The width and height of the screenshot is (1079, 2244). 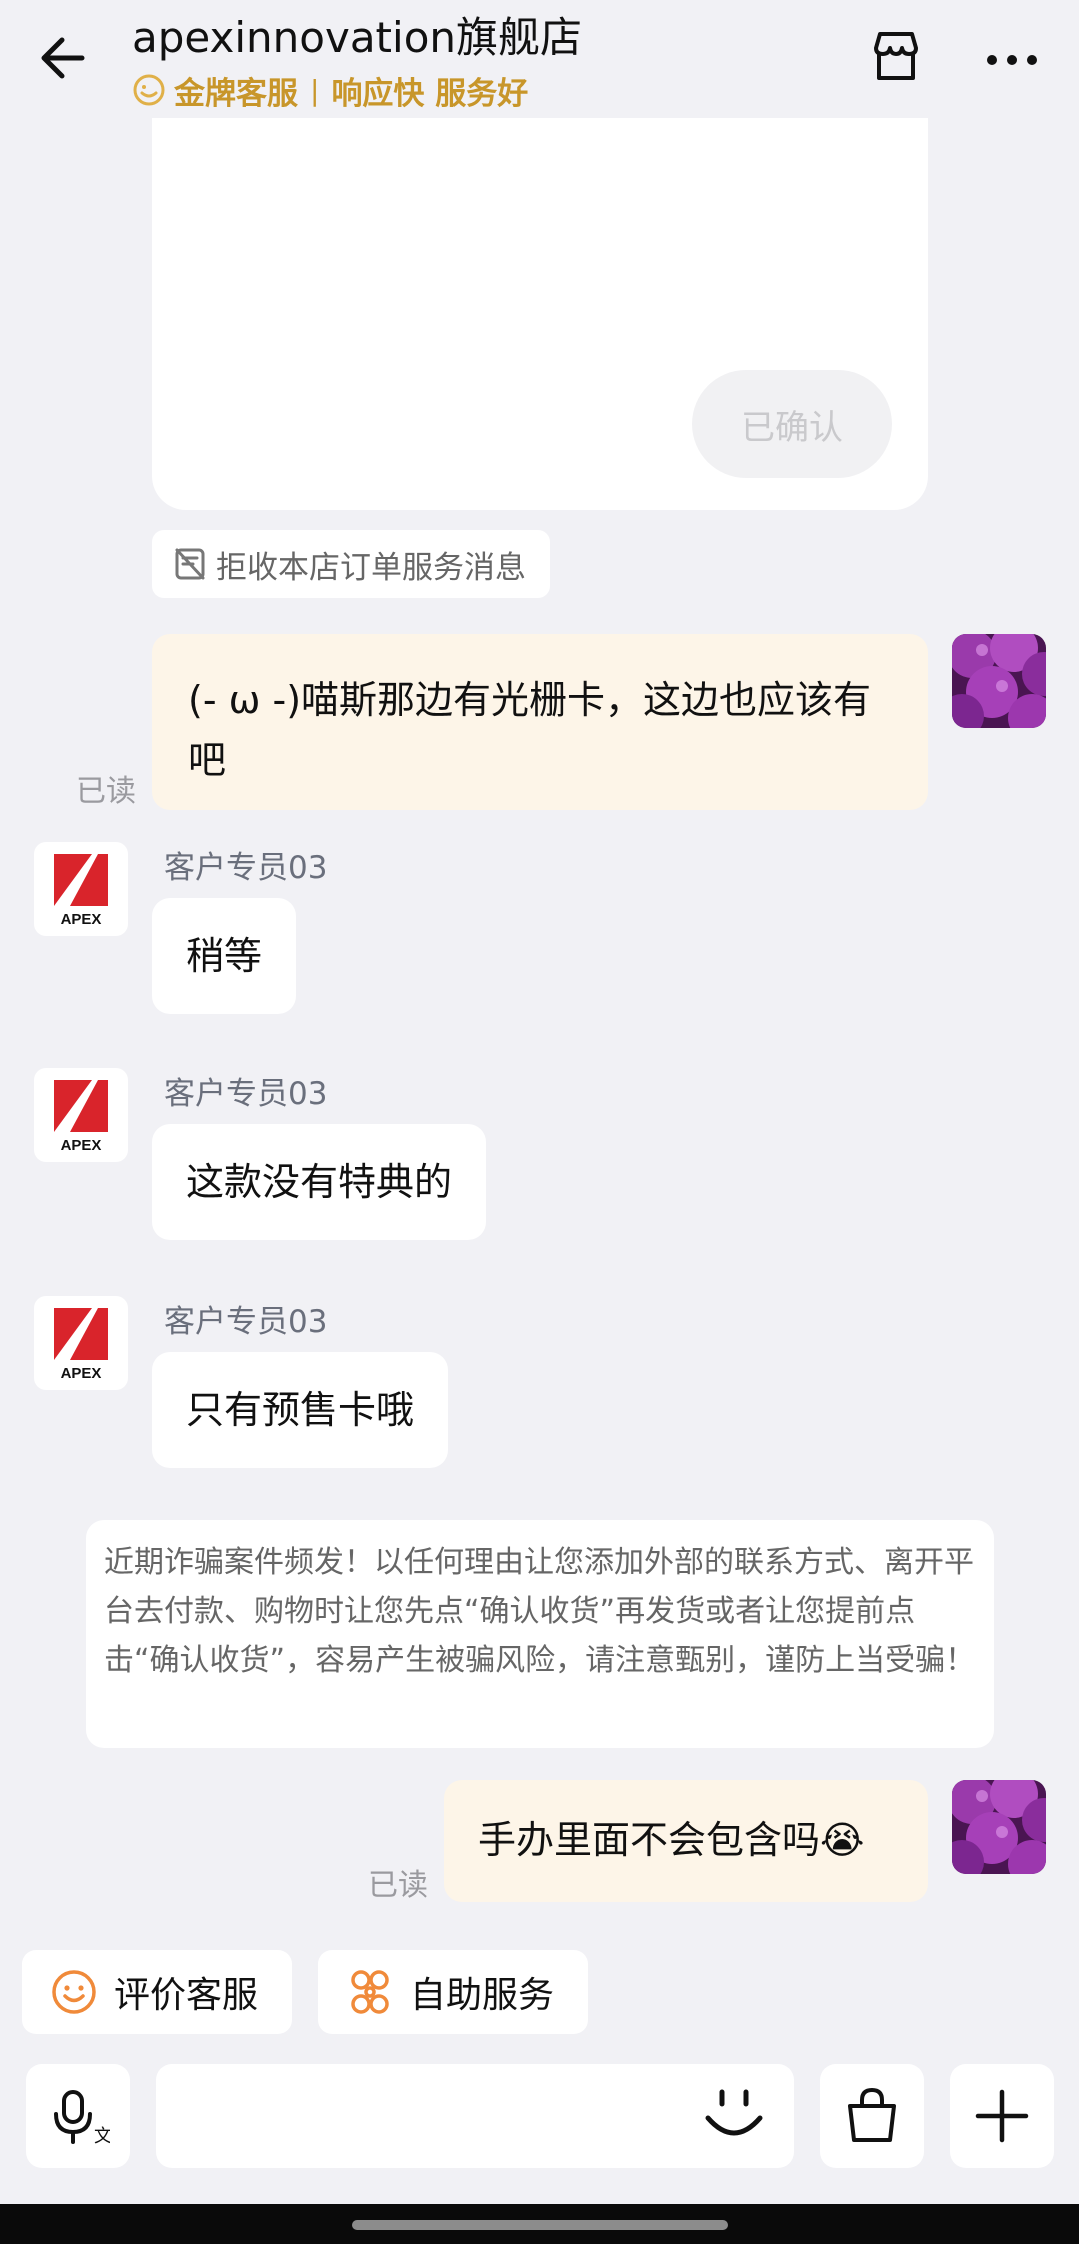 I want to click on message-bubble-me: 手办里面不会包含吗😭, so click(x=686, y=1841).